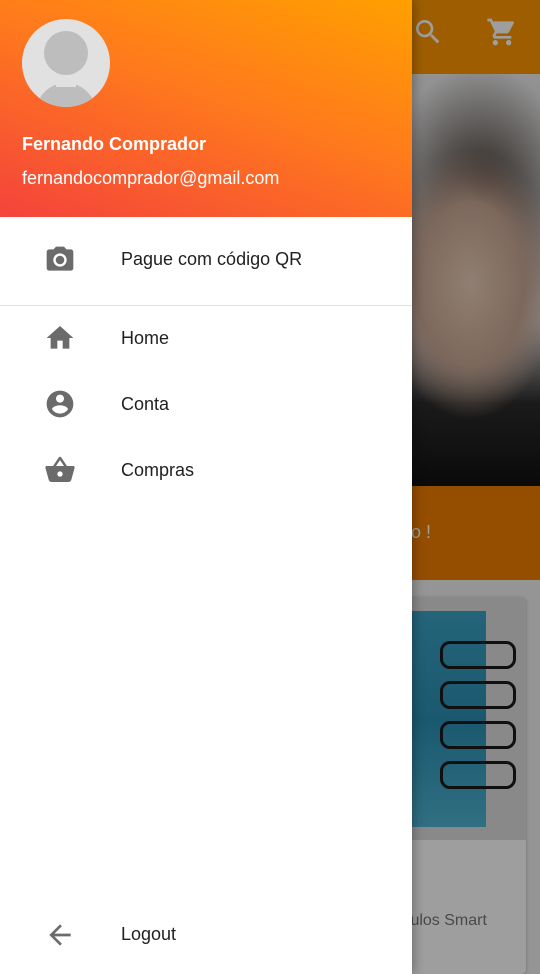 The height and width of the screenshot is (974, 540). I want to click on menu-item-qr-pay: Pague com código QR, so click(206, 260).